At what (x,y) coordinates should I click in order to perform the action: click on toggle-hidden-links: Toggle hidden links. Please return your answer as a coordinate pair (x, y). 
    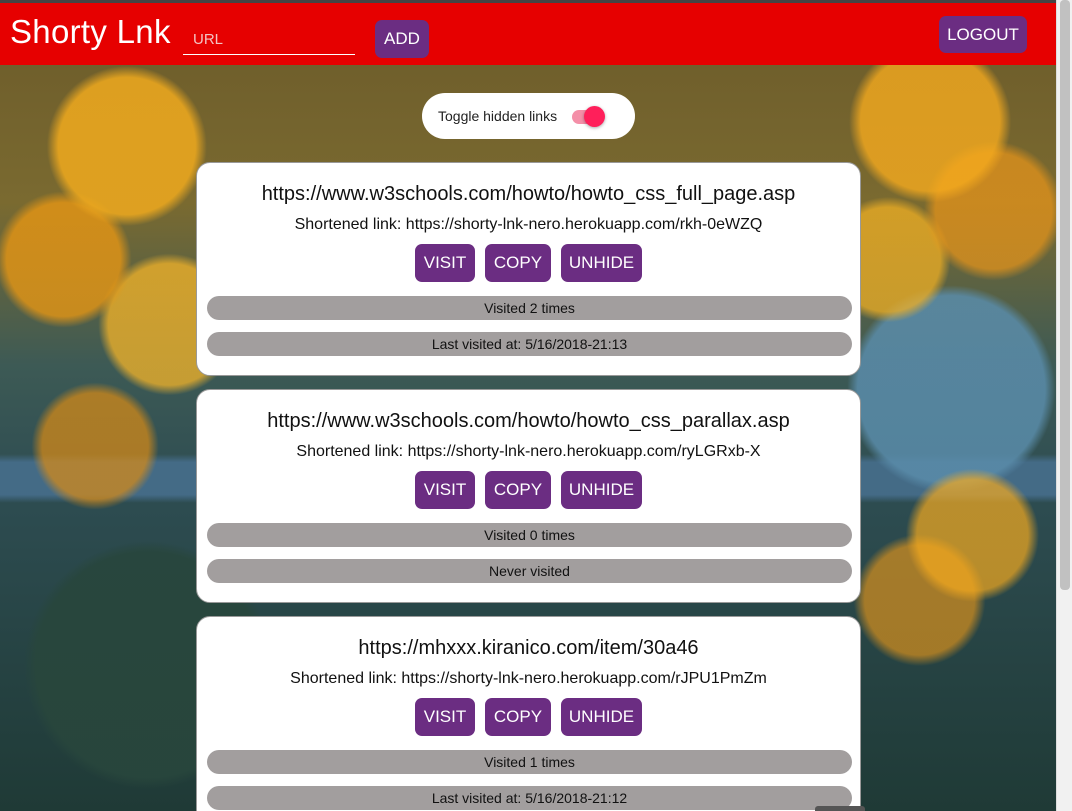
    Looking at the image, I should click on (528, 116).